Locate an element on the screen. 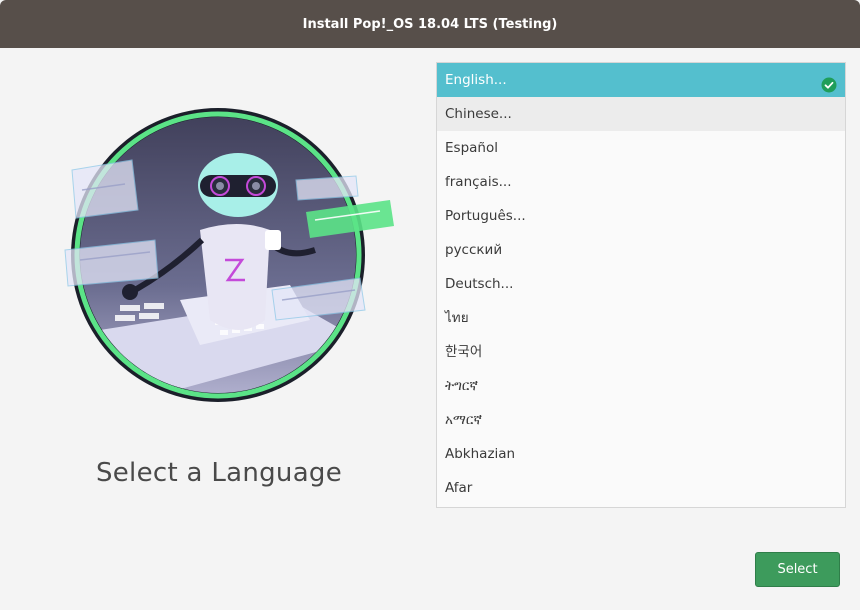  language-item-label: አማርኛ is located at coordinates (463, 420).